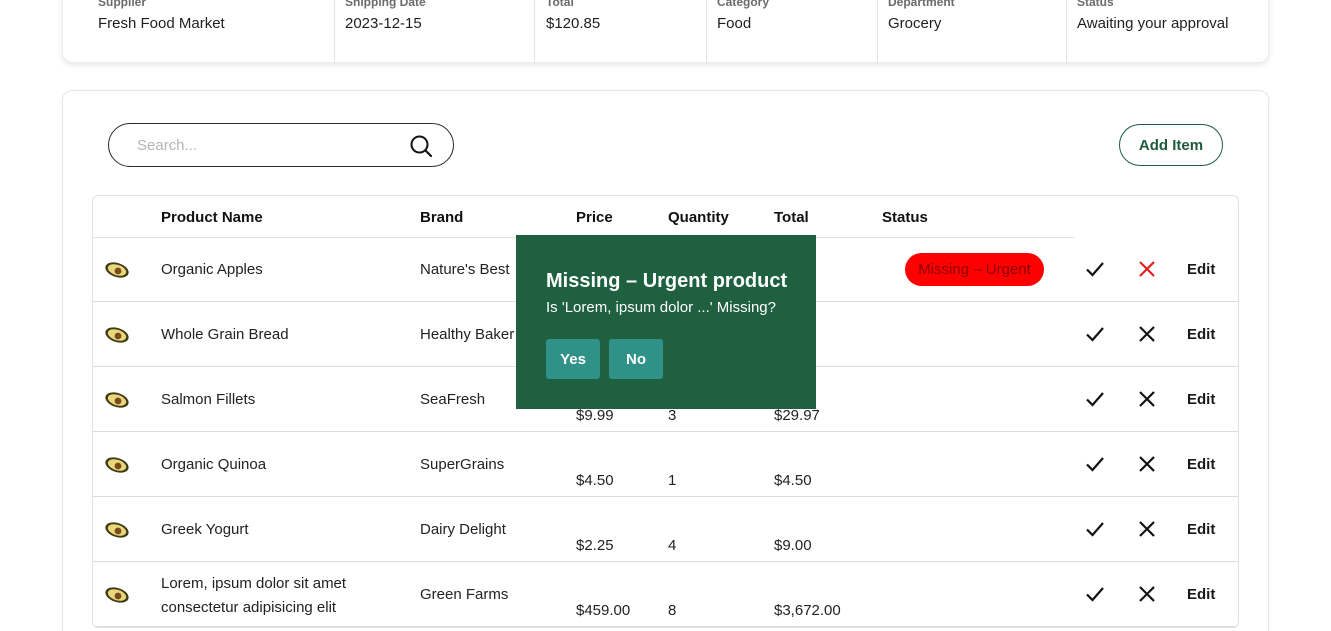  What do you see at coordinates (463, 529) in the screenshot?
I see `brand: Dairy Delight` at bounding box center [463, 529].